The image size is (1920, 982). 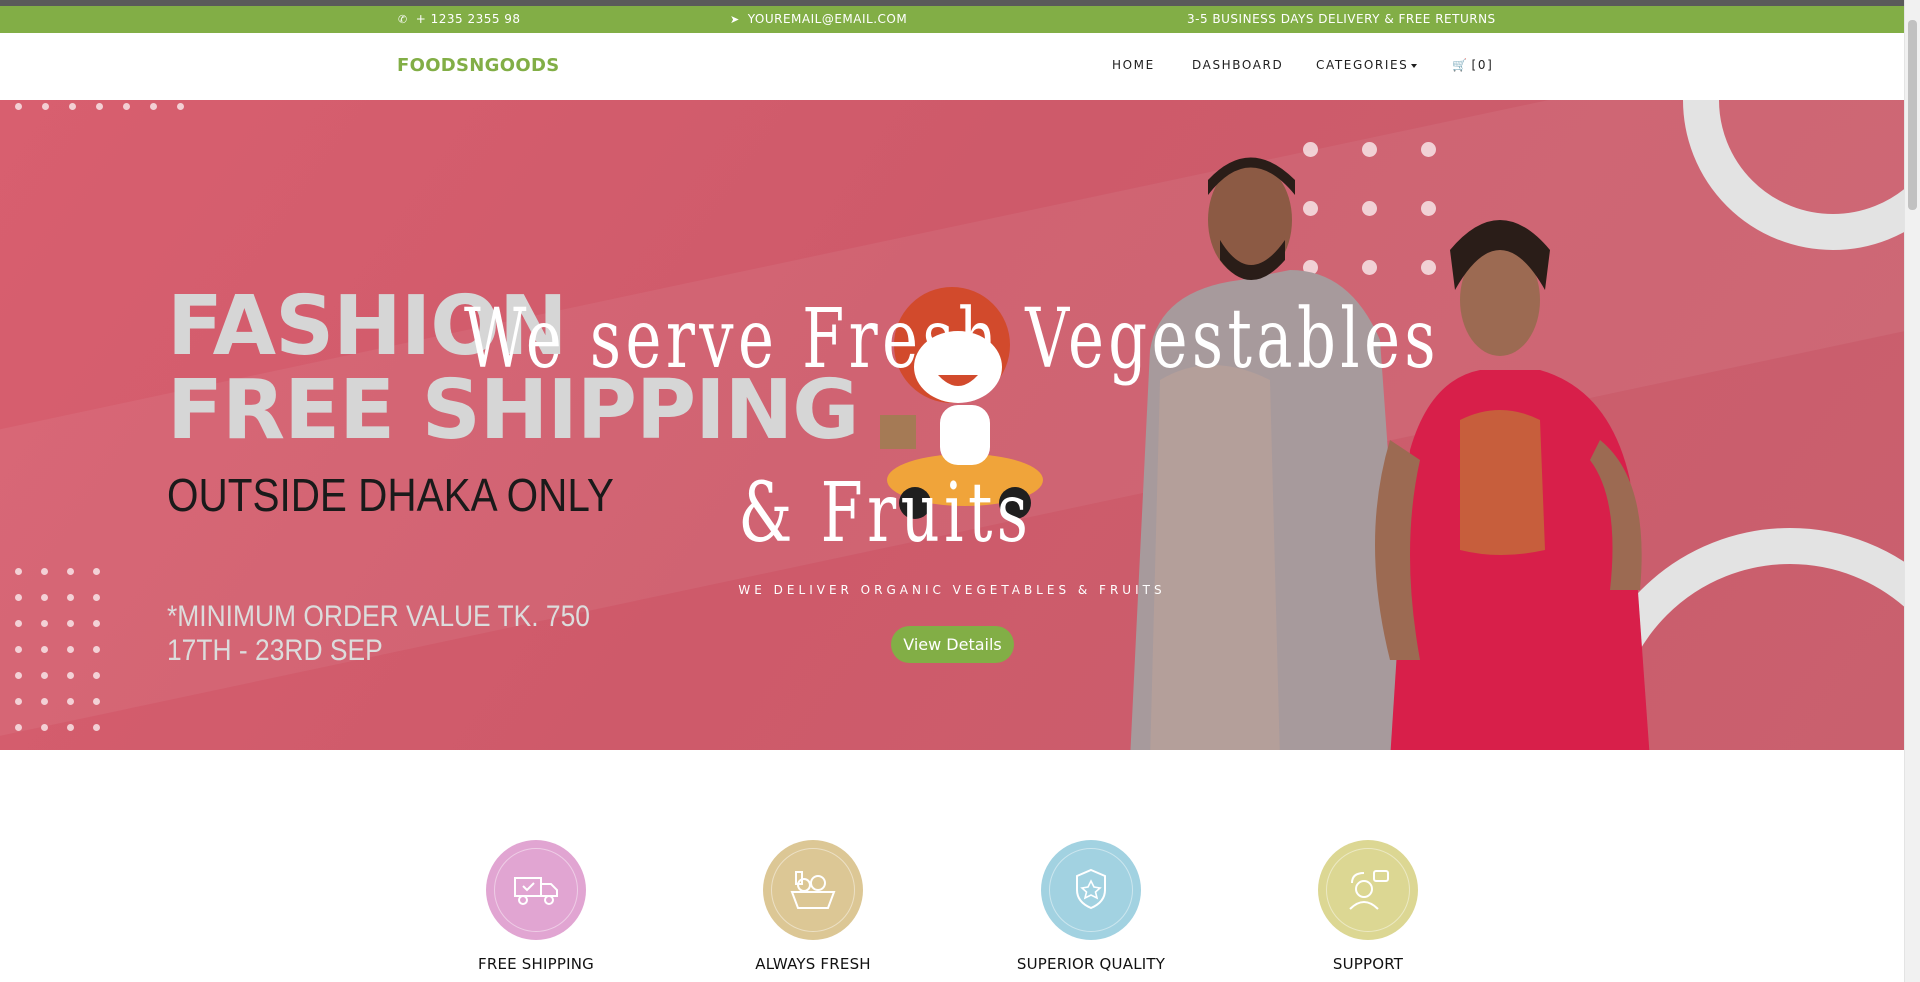 I want to click on nav-categories-dropdown: CATEGORIES, so click(x=1367, y=65).